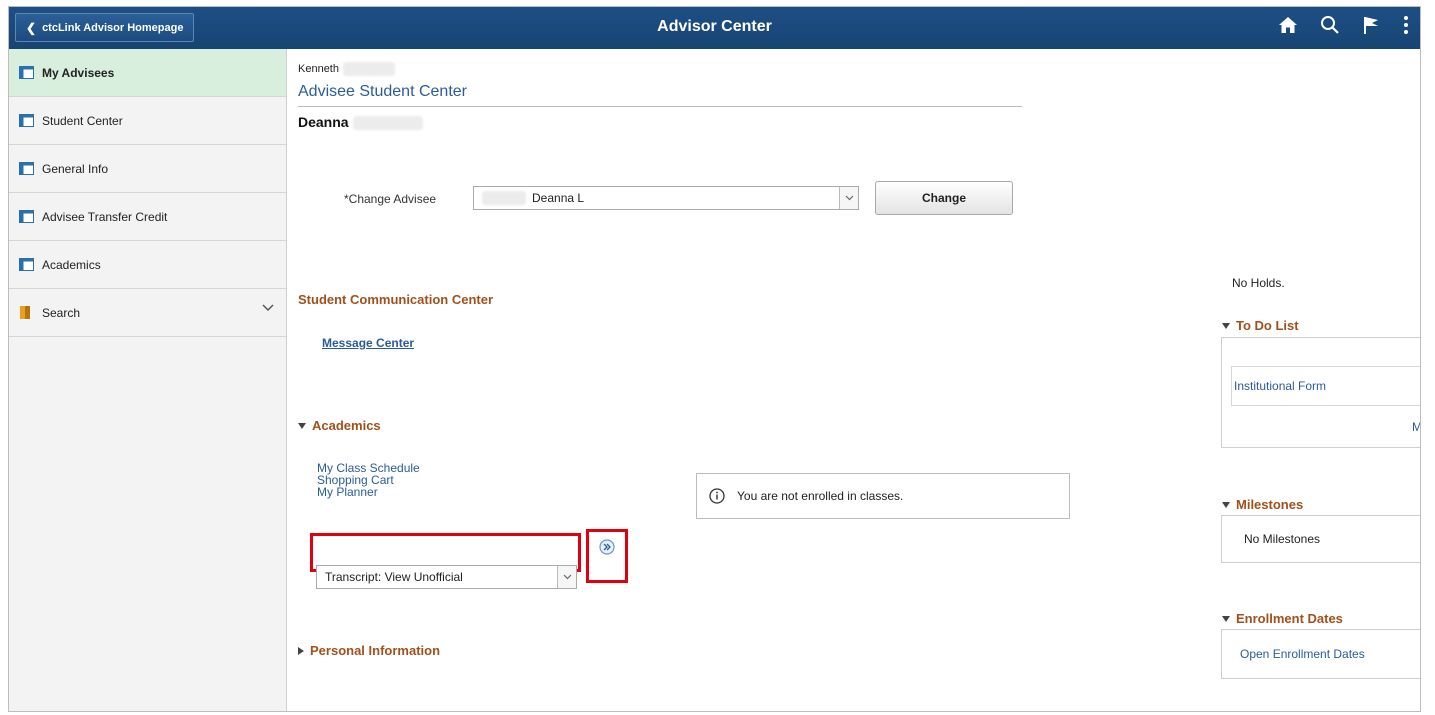  I want to click on folder-icon, so click(25, 312).